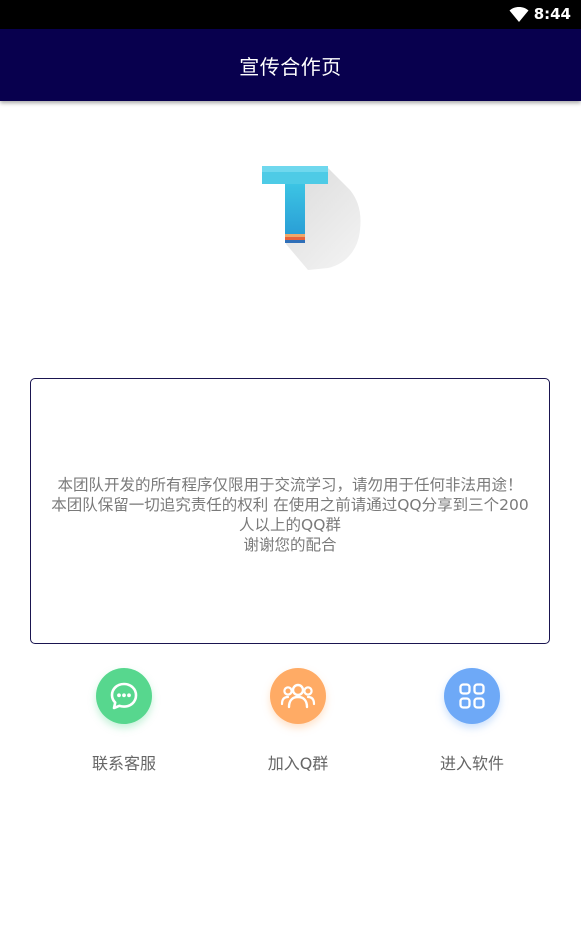  I want to click on app-bar: 宣传合作页, so click(290, 65).